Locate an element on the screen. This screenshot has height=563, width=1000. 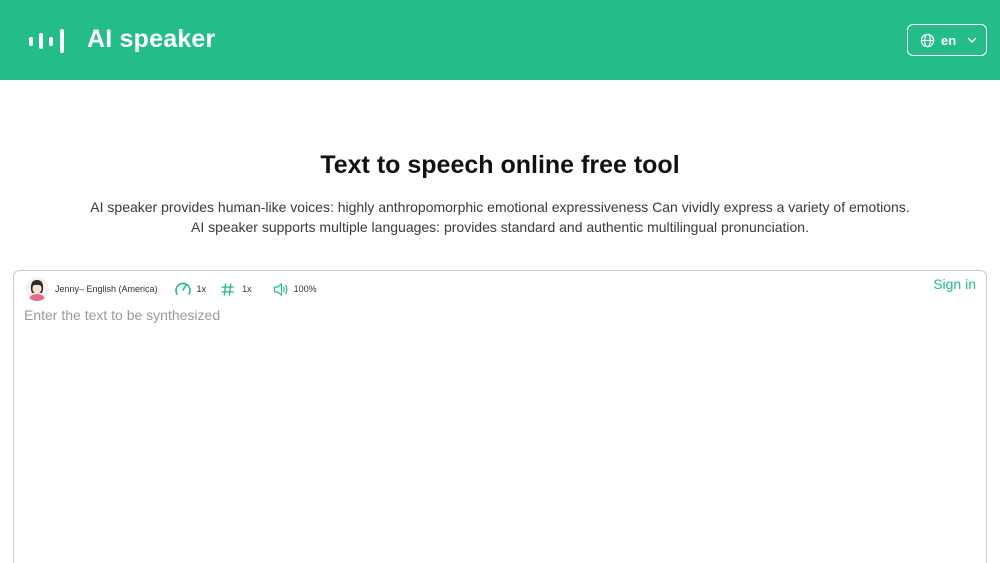
speed-control: 1x is located at coordinates (190, 289).